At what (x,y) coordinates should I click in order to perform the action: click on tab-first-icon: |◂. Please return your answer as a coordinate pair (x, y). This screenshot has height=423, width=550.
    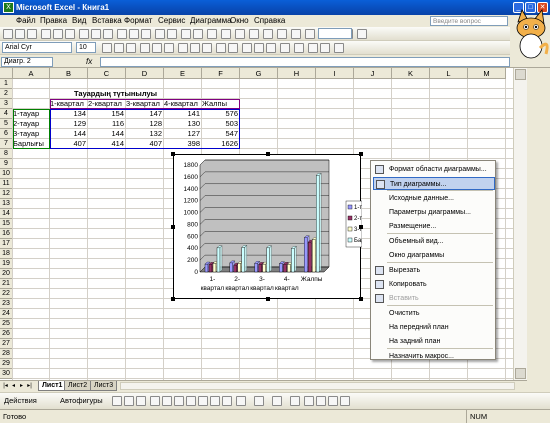
    Looking at the image, I should click on (5, 386).